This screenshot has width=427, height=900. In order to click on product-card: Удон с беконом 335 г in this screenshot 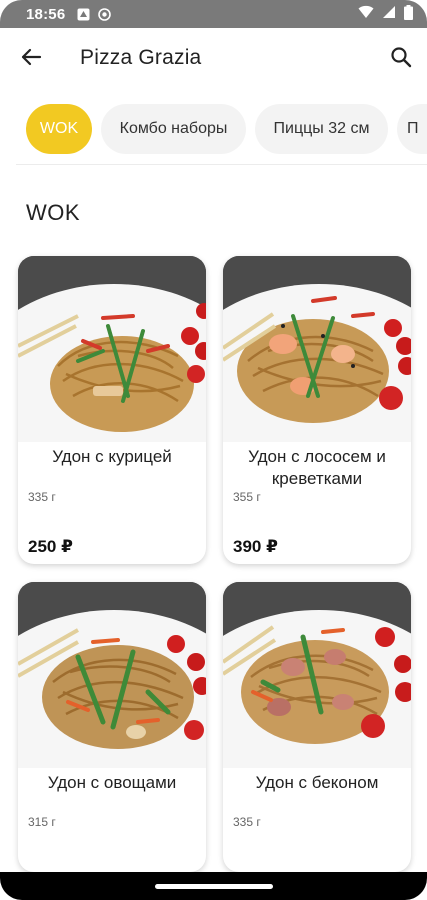, I will do `click(317, 727)`.